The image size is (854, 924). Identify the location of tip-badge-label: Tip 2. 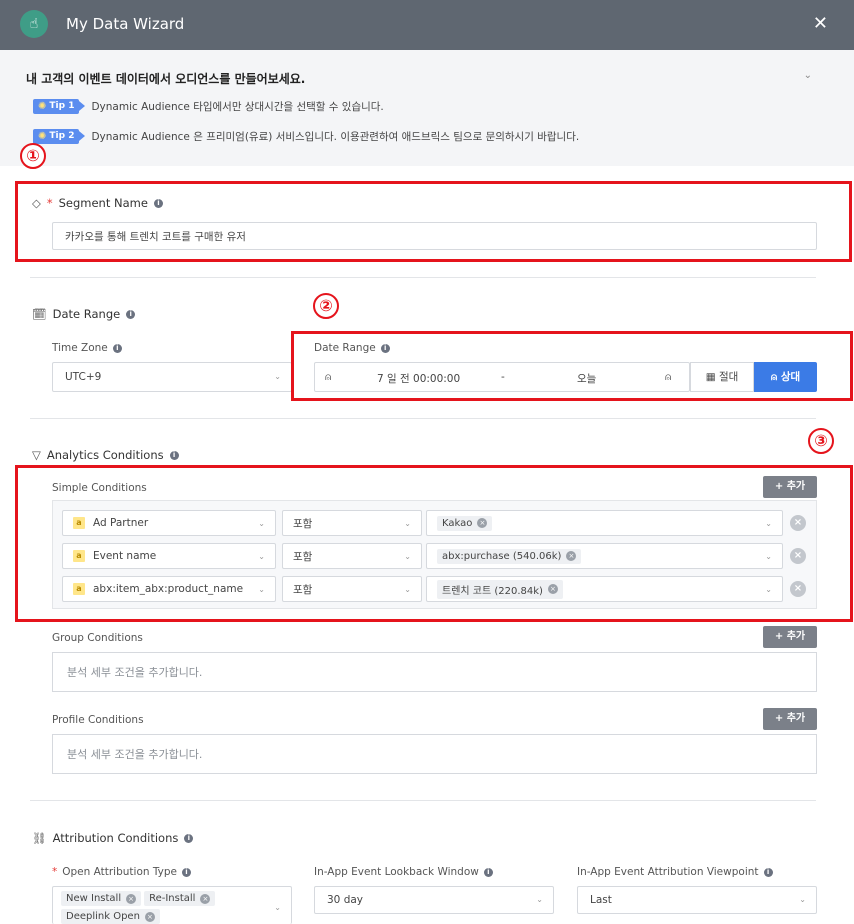
(62, 136).